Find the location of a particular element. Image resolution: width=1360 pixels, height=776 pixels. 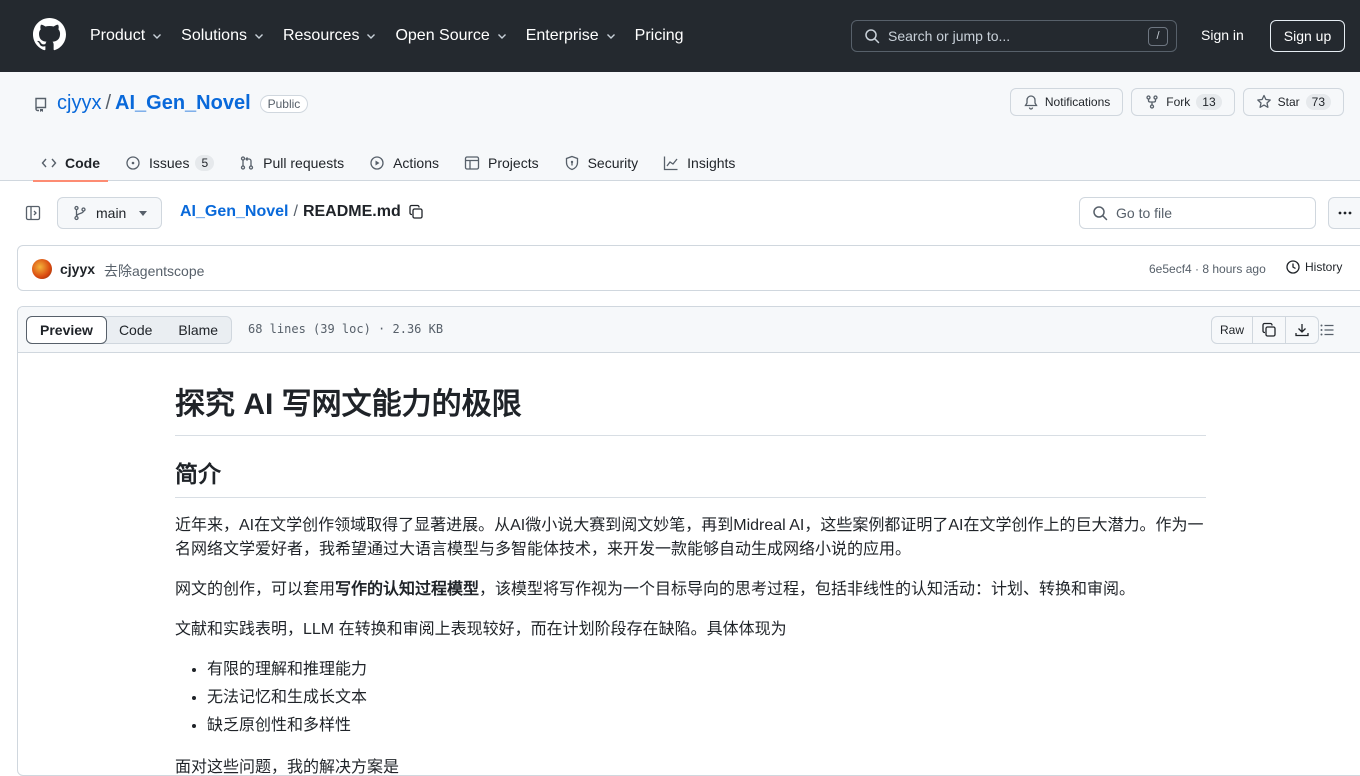

tab-label: Security is located at coordinates (613, 162).